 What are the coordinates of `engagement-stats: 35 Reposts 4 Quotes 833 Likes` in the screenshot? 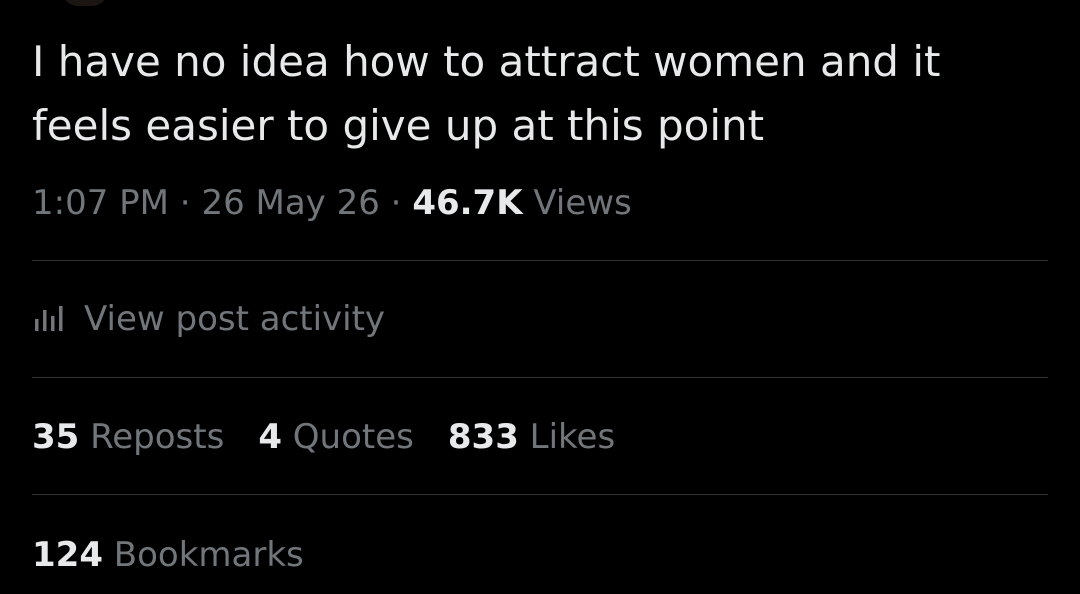 It's located at (340, 437).